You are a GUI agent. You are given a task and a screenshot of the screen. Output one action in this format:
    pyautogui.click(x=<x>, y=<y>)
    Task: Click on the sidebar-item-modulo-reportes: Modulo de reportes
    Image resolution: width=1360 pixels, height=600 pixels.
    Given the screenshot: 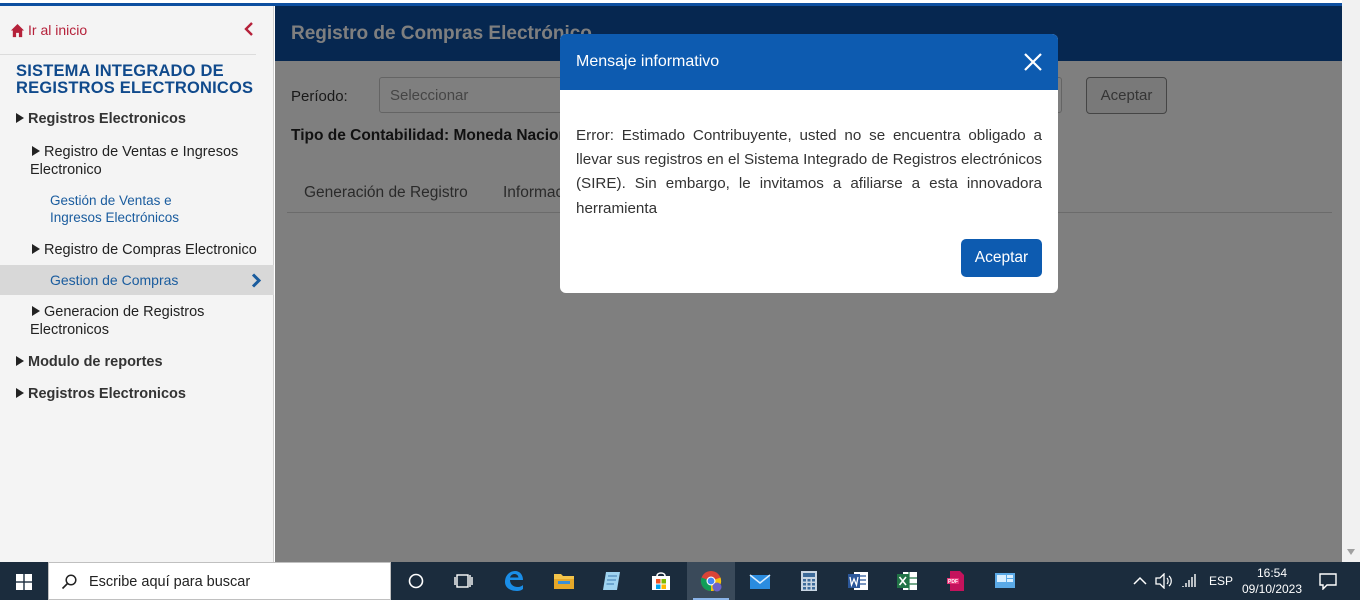 What is the action you would take?
    pyautogui.click(x=89, y=362)
    